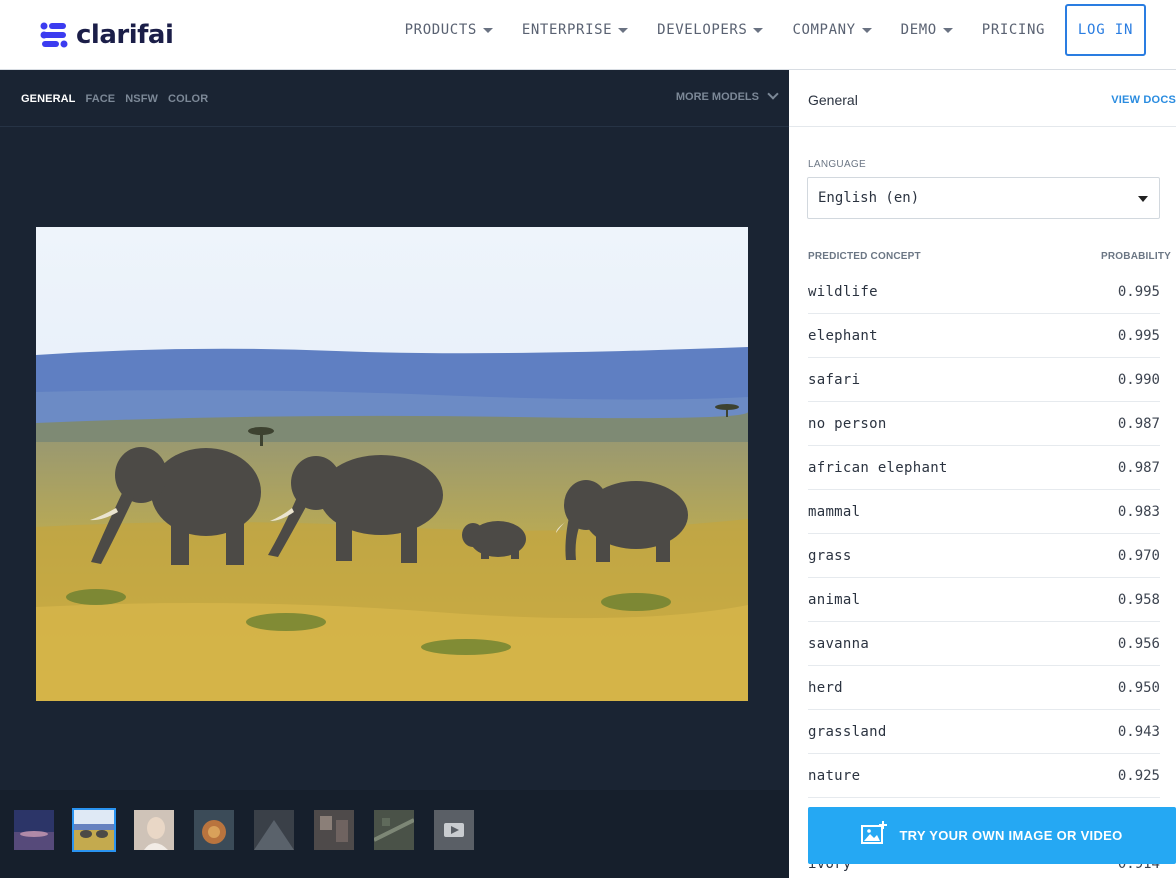 The height and width of the screenshot is (878, 1176). What do you see at coordinates (214, 830) in the screenshot?
I see `thumbnail-food` at bounding box center [214, 830].